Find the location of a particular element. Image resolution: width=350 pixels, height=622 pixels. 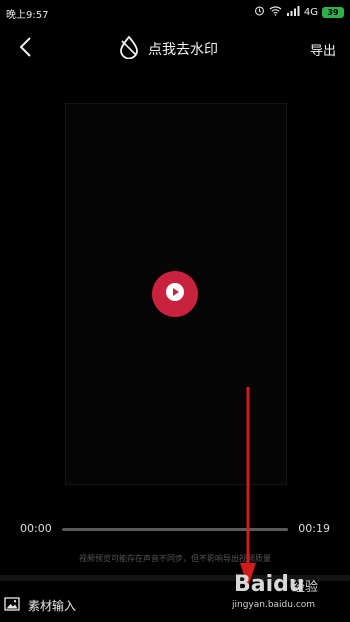

alarm-icon is located at coordinates (259, 12).